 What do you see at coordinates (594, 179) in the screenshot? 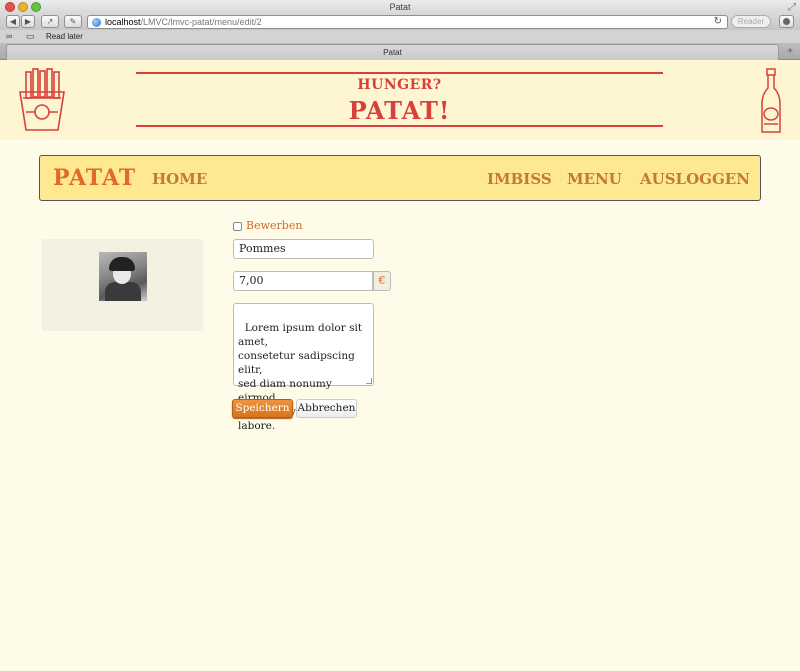
I see `nav-menu: MENU` at bounding box center [594, 179].